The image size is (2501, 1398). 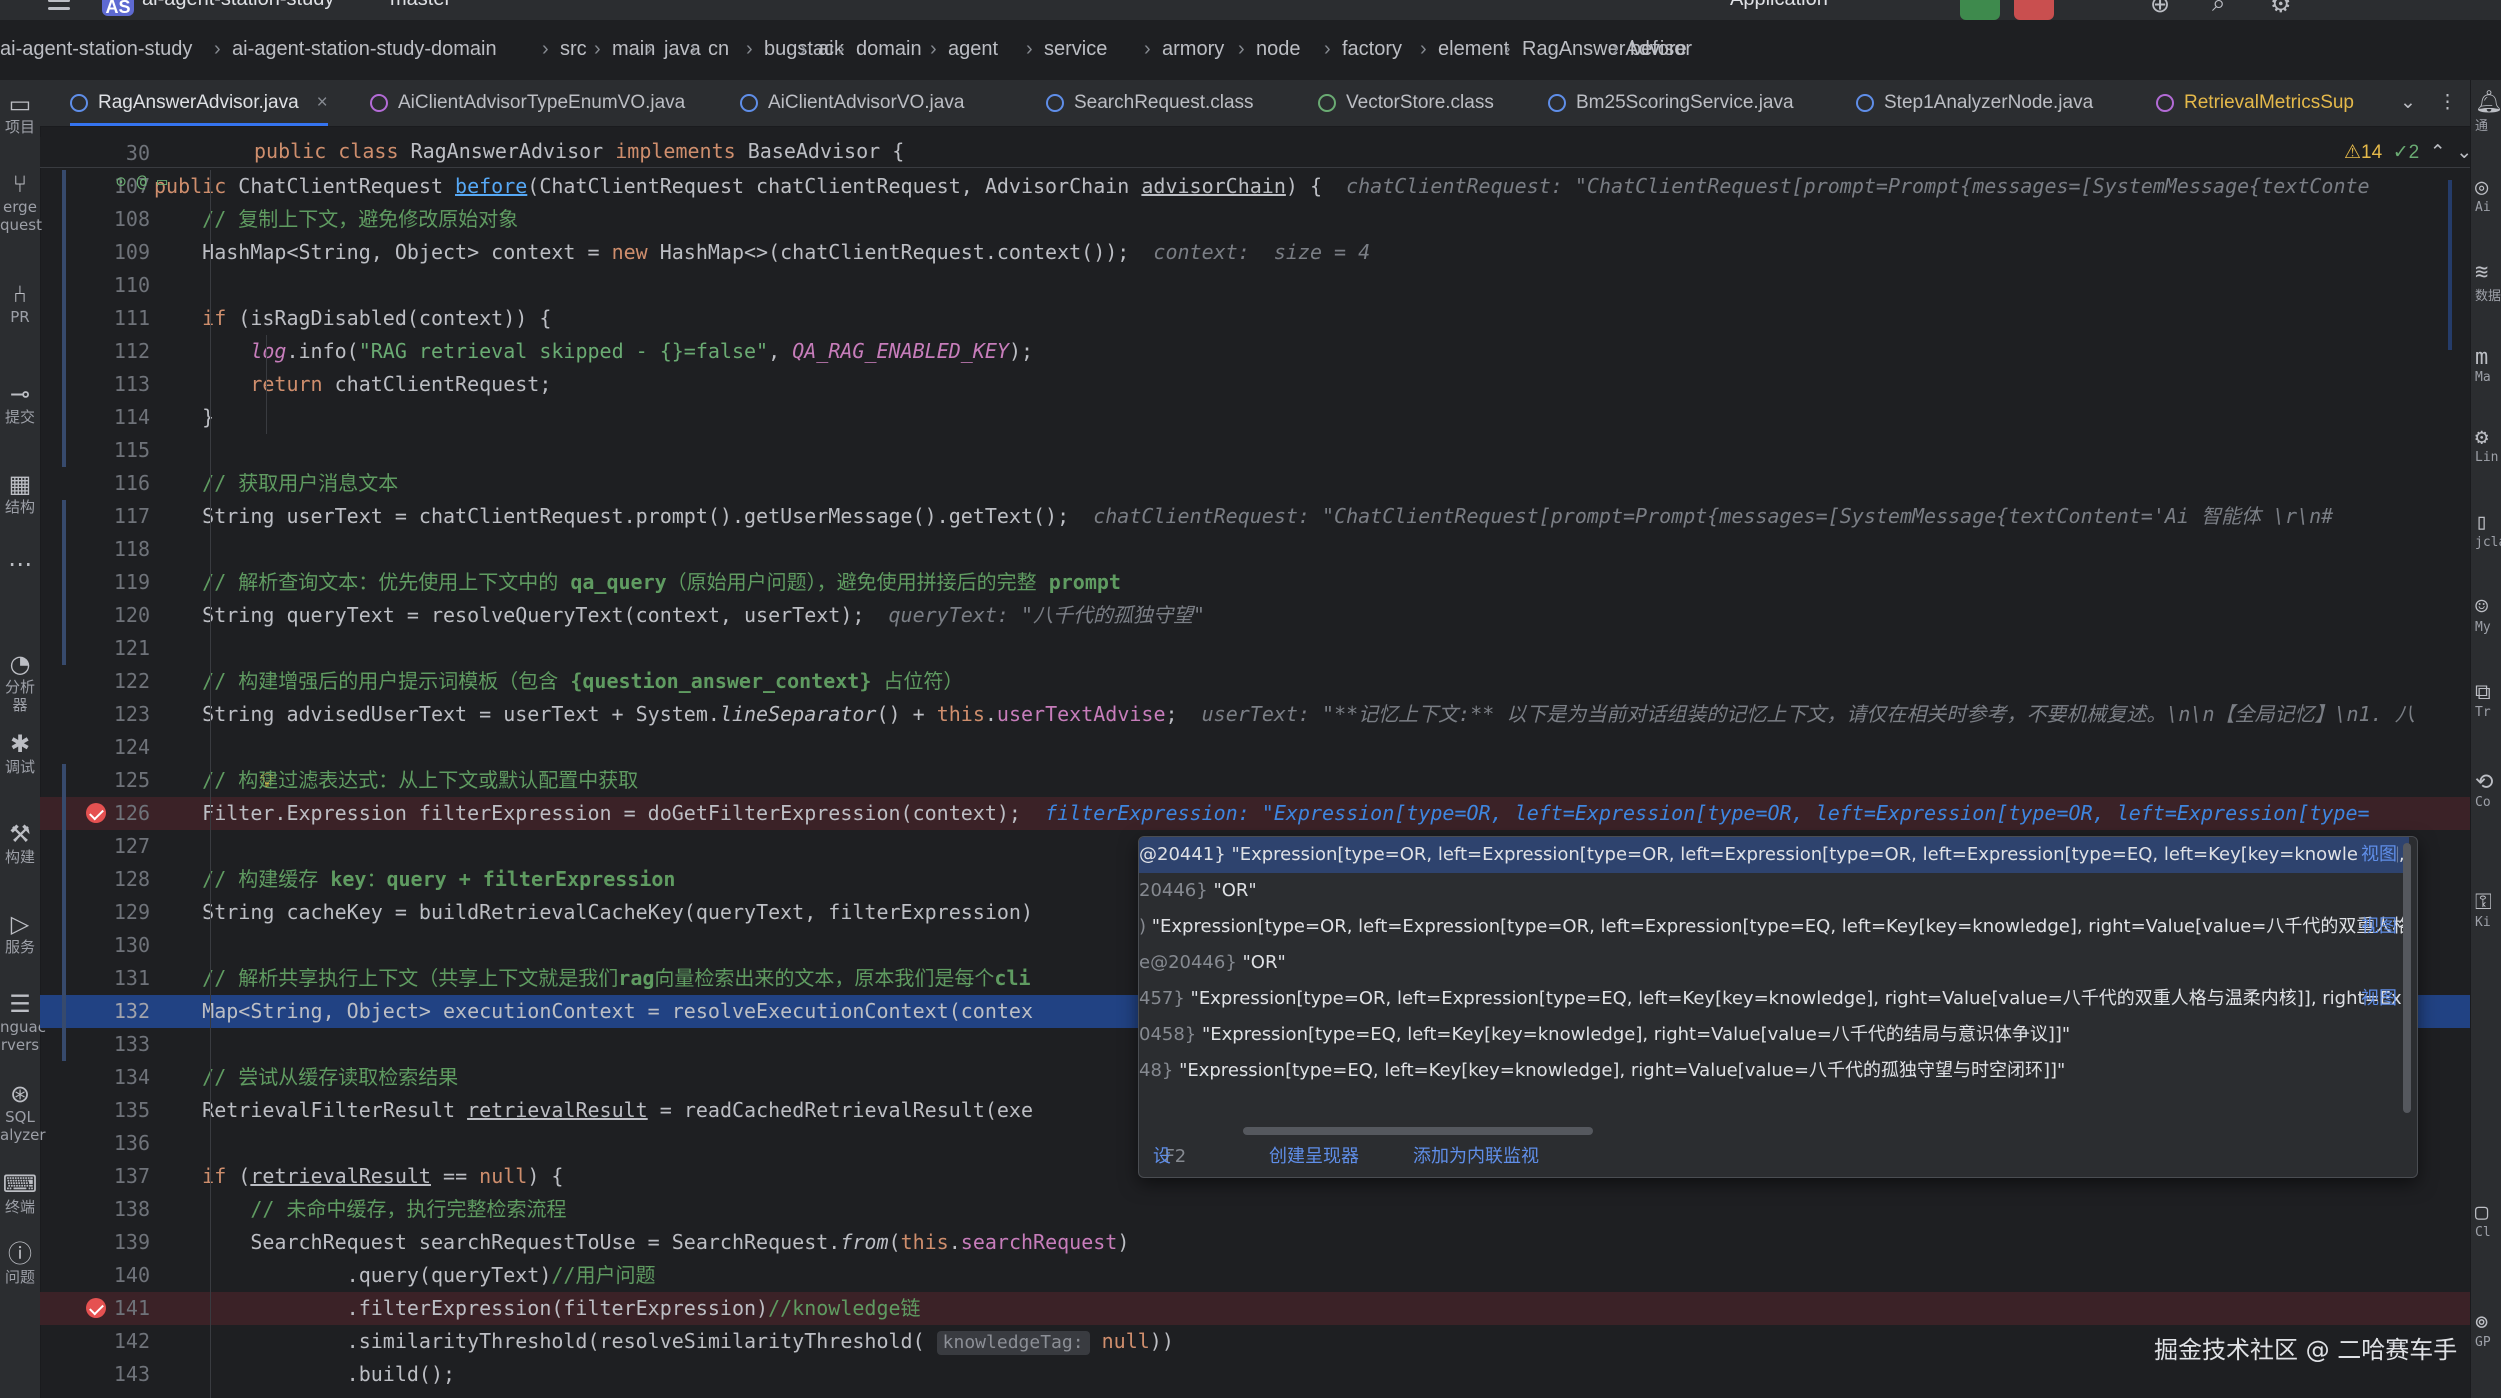 What do you see at coordinates (110, 483) in the screenshot?
I see `line-number: 116` at bounding box center [110, 483].